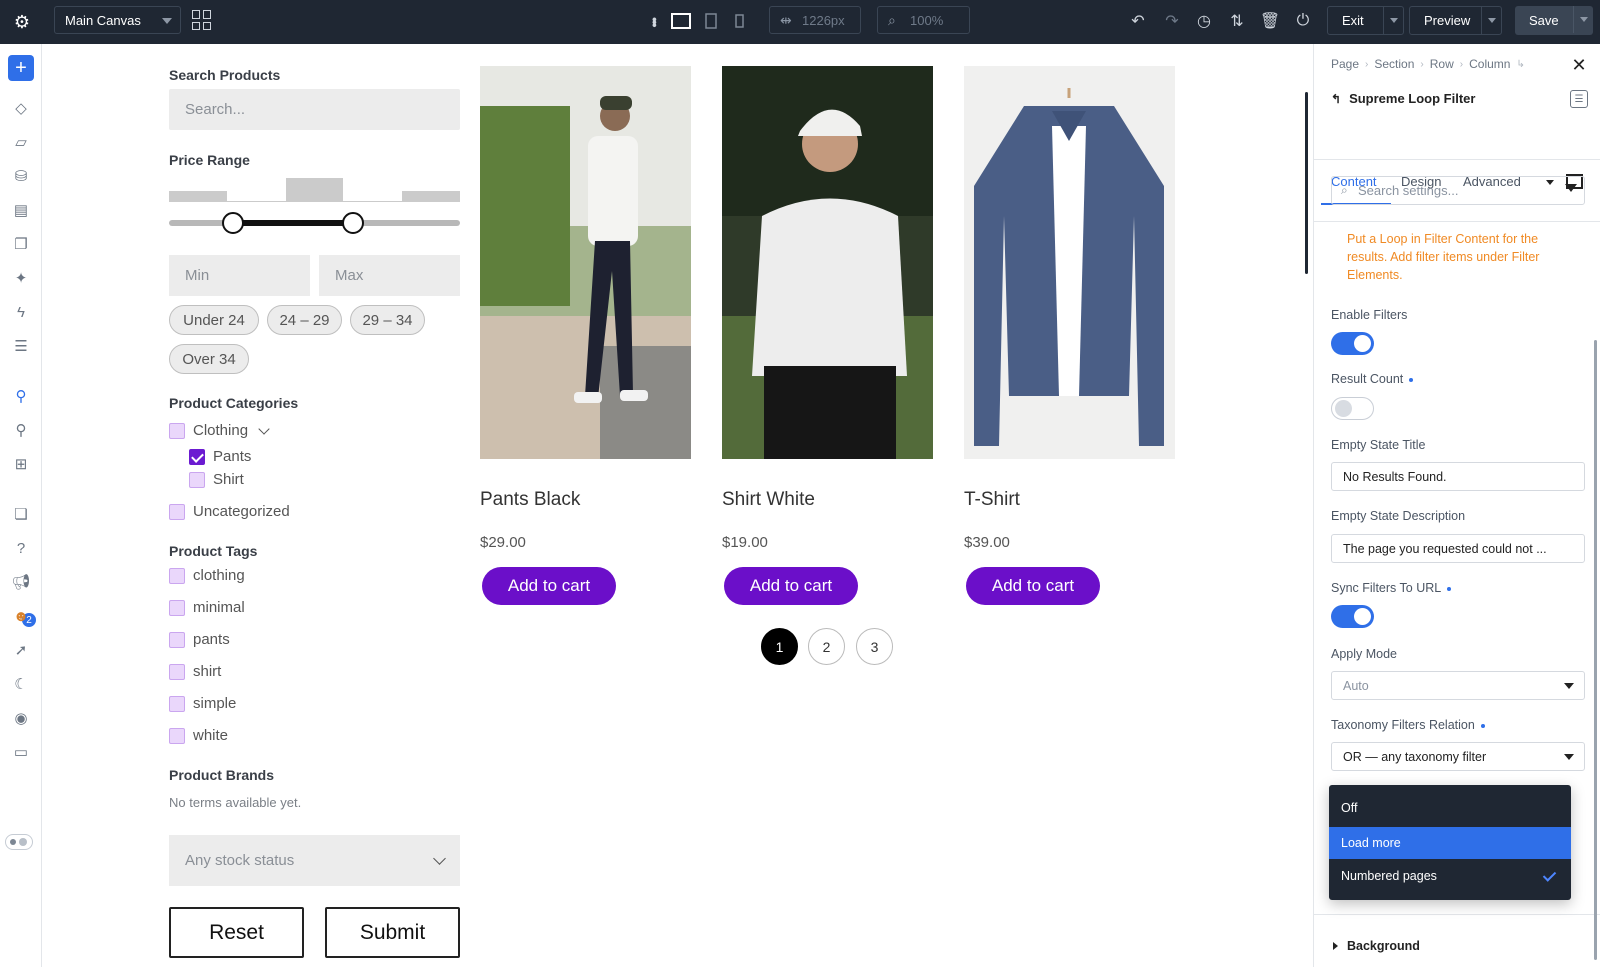 The image size is (1600, 967). I want to click on save-button: Save, so click(1554, 20).